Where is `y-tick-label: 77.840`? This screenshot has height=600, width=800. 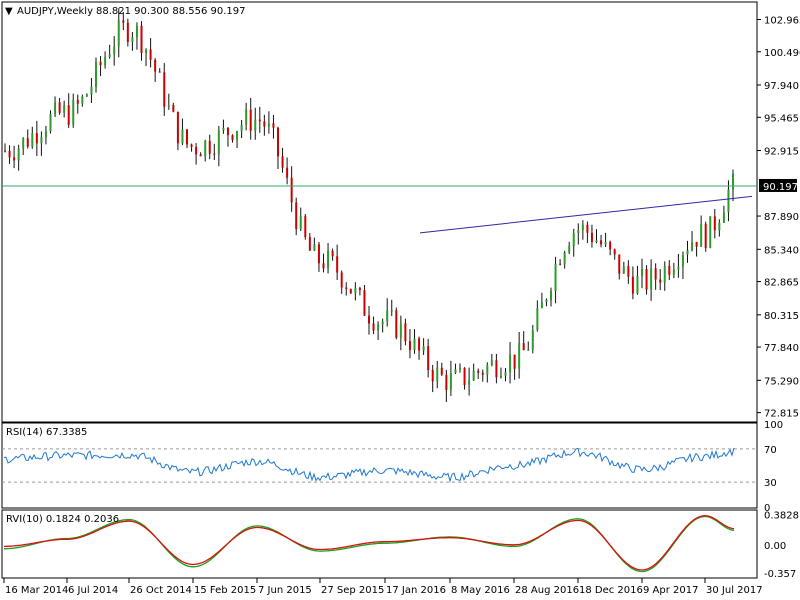 y-tick-label: 77.840 is located at coordinates (781, 348).